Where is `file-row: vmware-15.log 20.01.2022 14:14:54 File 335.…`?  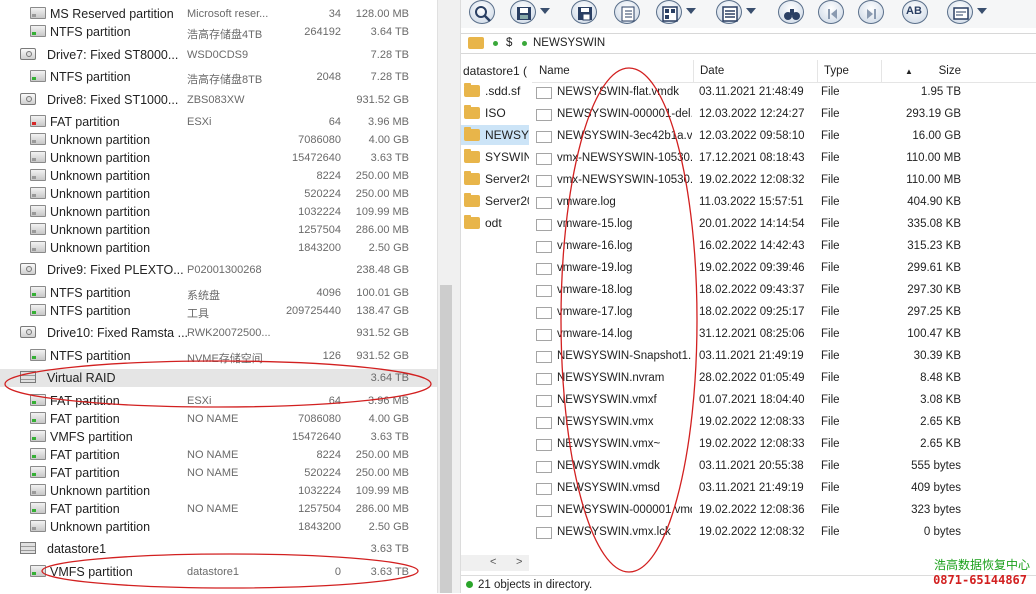 file-row: vmware-15.log 20.01.2022 14:14:54 File 335.… is located at coordinates (784, 225).